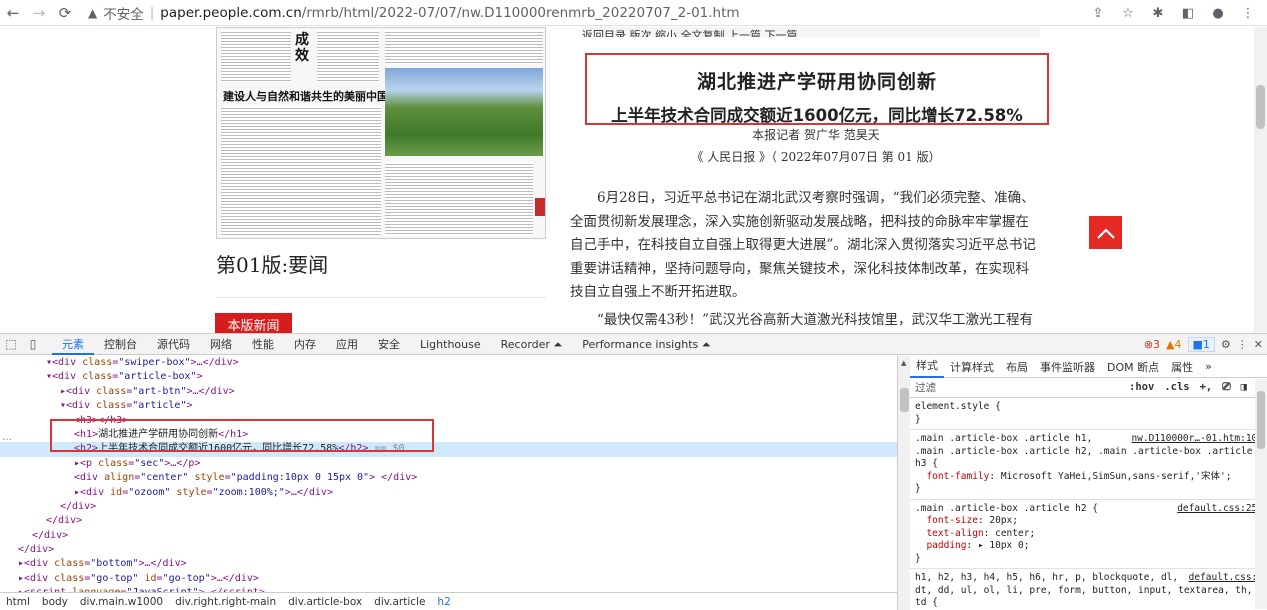  What do you see at coordinates (1152, 344) in the screenshot?
I see `error-count: ⊗3` at bounding box center [1152, 344].